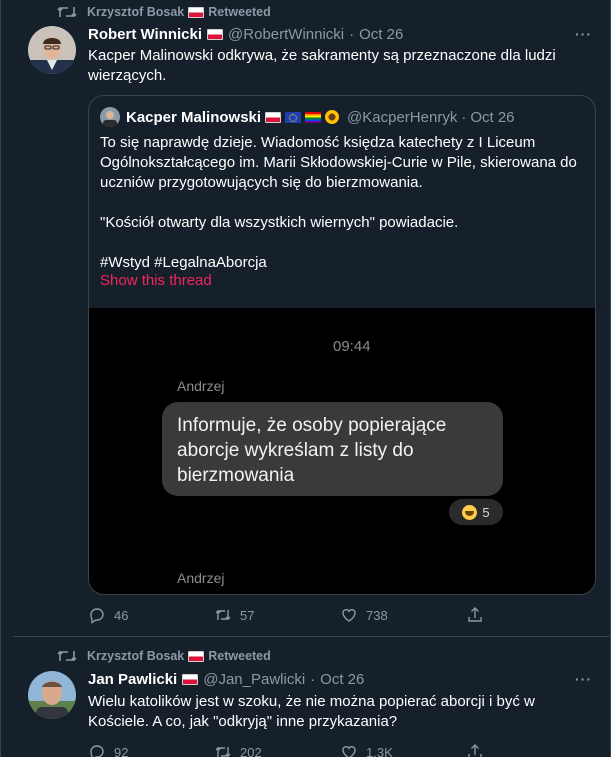 The height and width of the screenshot is (757, 611). Describe the element at coordinates (247, 615) in the screenshot. I see `retweet-count: 57` at that location.